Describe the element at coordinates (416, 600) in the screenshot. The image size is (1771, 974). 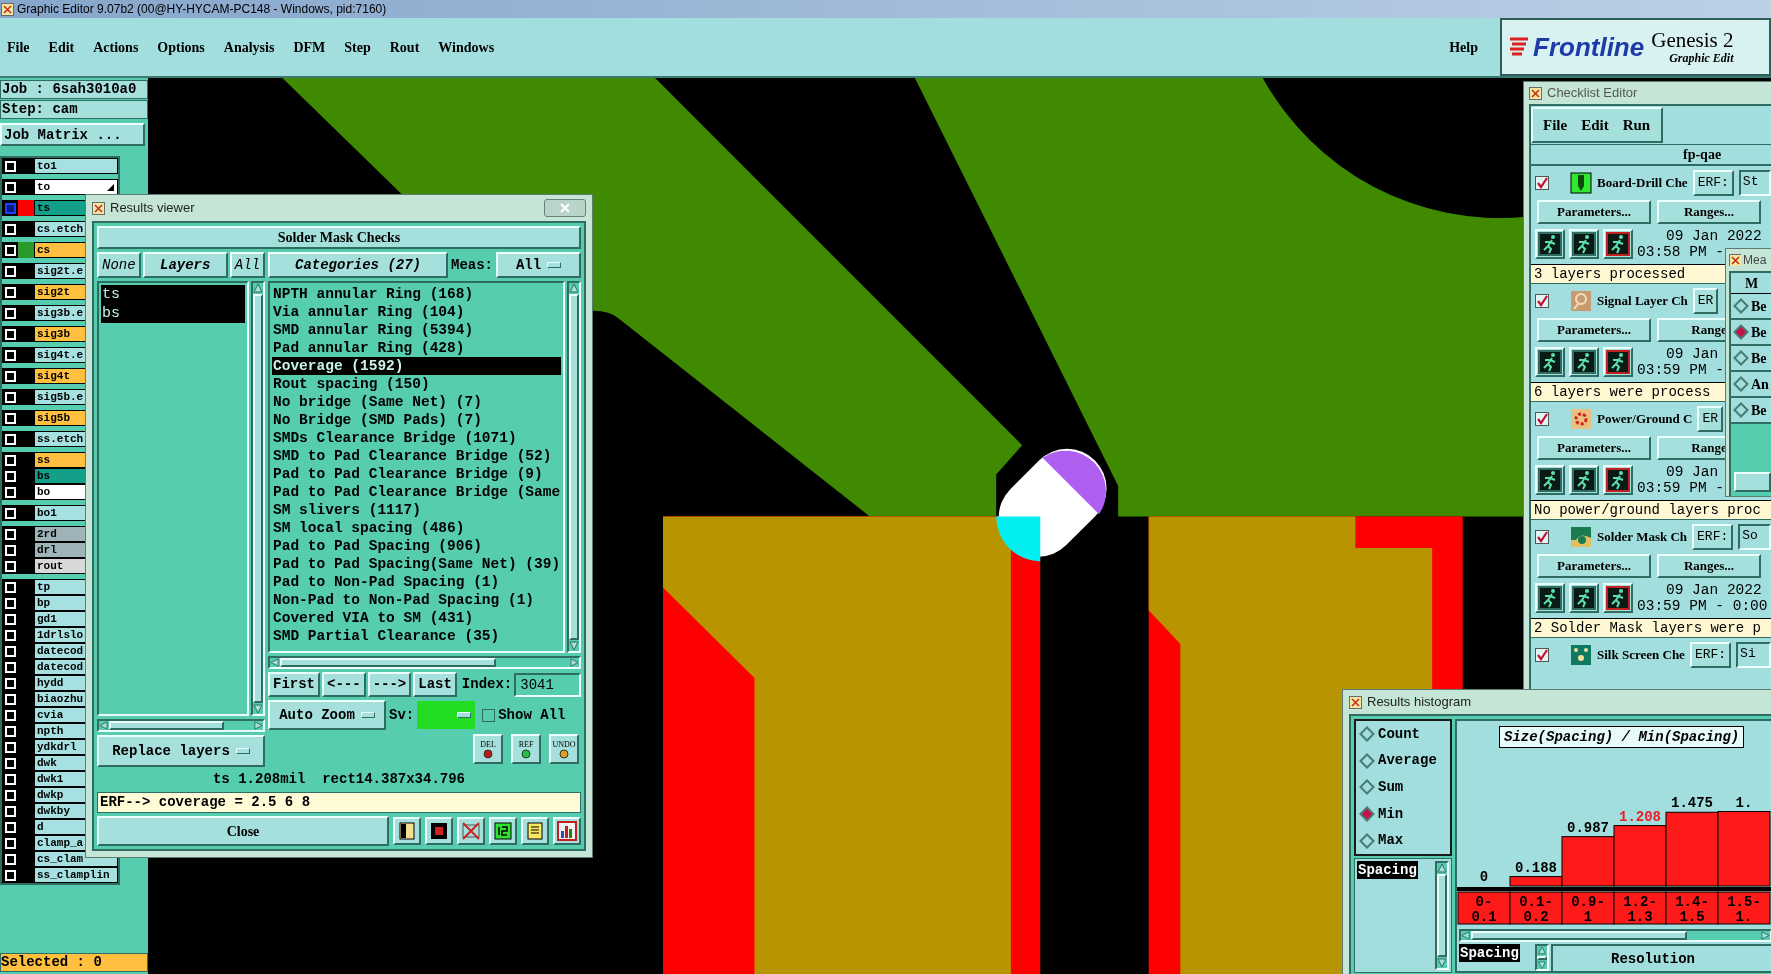
I see `list-item: Non-Pad to Non-Pad Spacing (1)` at that location.